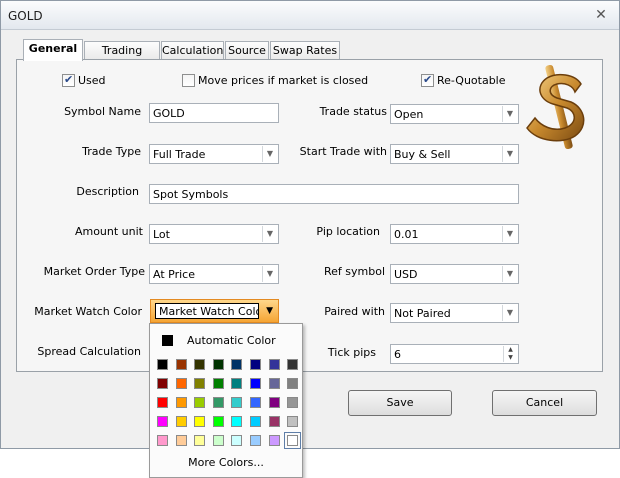 The image size is (620, 478). What do you see at coordinates (207, 311) in the screenshot?
I see `market-watch-color-value: Market Watch Color` at bounding box center [207, 311].